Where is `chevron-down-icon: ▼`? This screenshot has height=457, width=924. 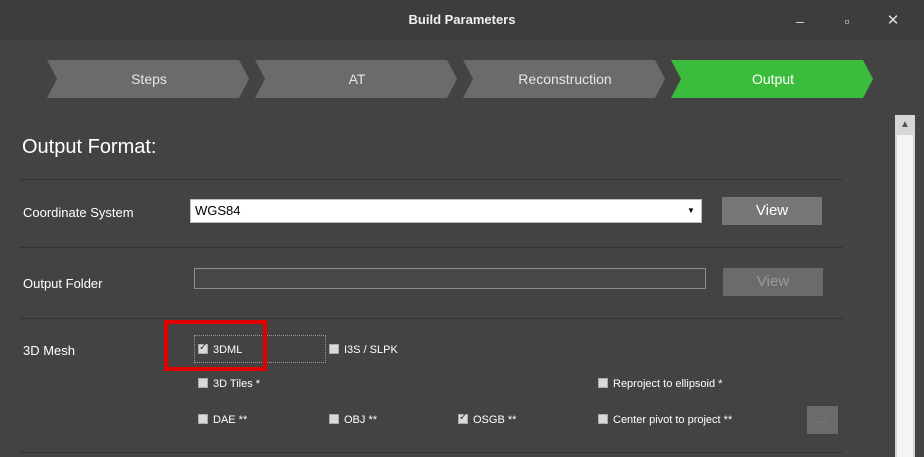
chevron-down-icon: ▼ is located at coordinates (691, 211).